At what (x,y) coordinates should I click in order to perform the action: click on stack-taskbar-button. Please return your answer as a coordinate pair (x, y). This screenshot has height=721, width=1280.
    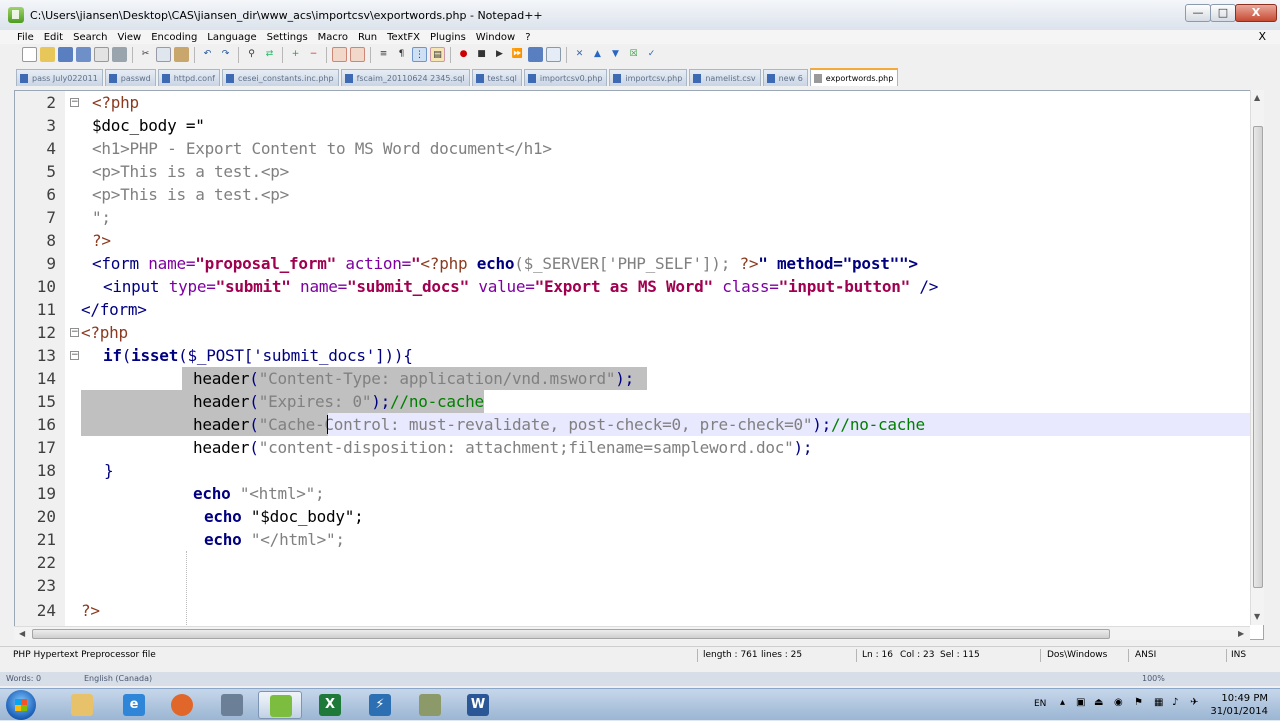
    Looking at the image, I should click on (430, 705).